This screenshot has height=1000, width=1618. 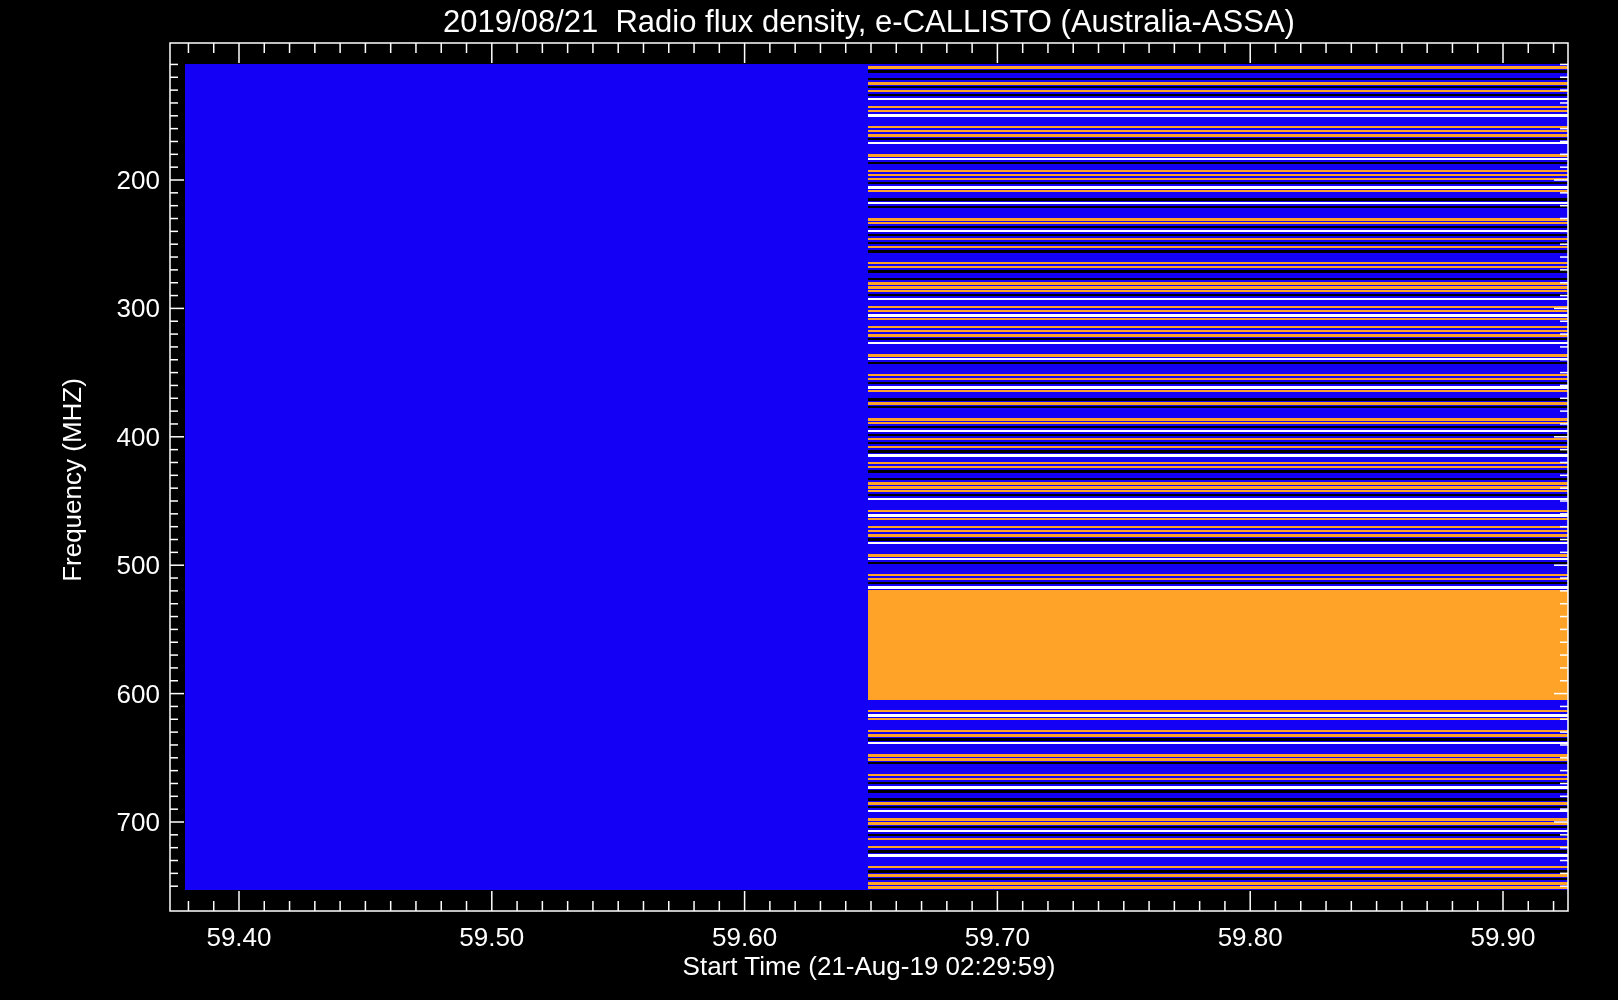 I want to click on x-tick-label: 59.50, so click(x=492, y=937).